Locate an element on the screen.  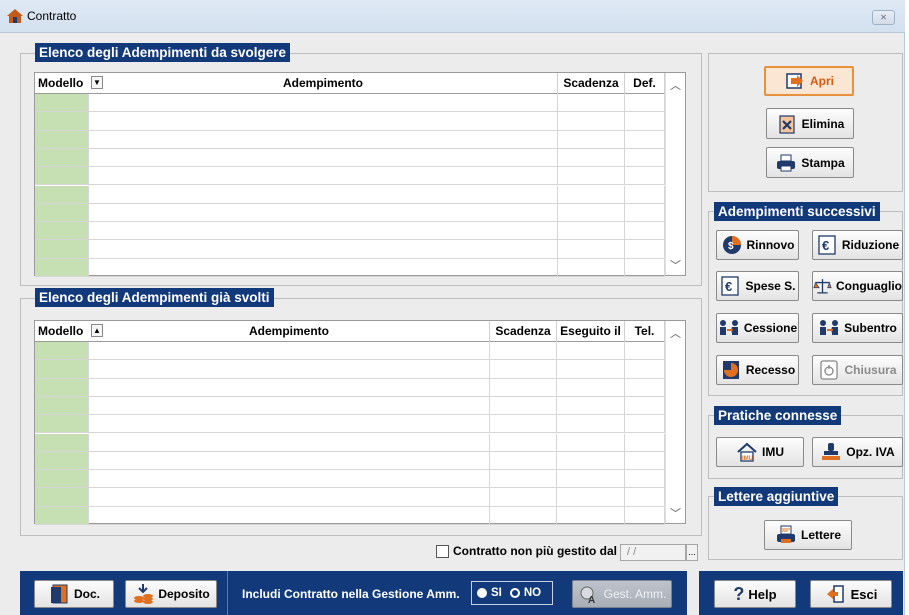
lettere-button: Lettere is located at coordinates (808, 535).